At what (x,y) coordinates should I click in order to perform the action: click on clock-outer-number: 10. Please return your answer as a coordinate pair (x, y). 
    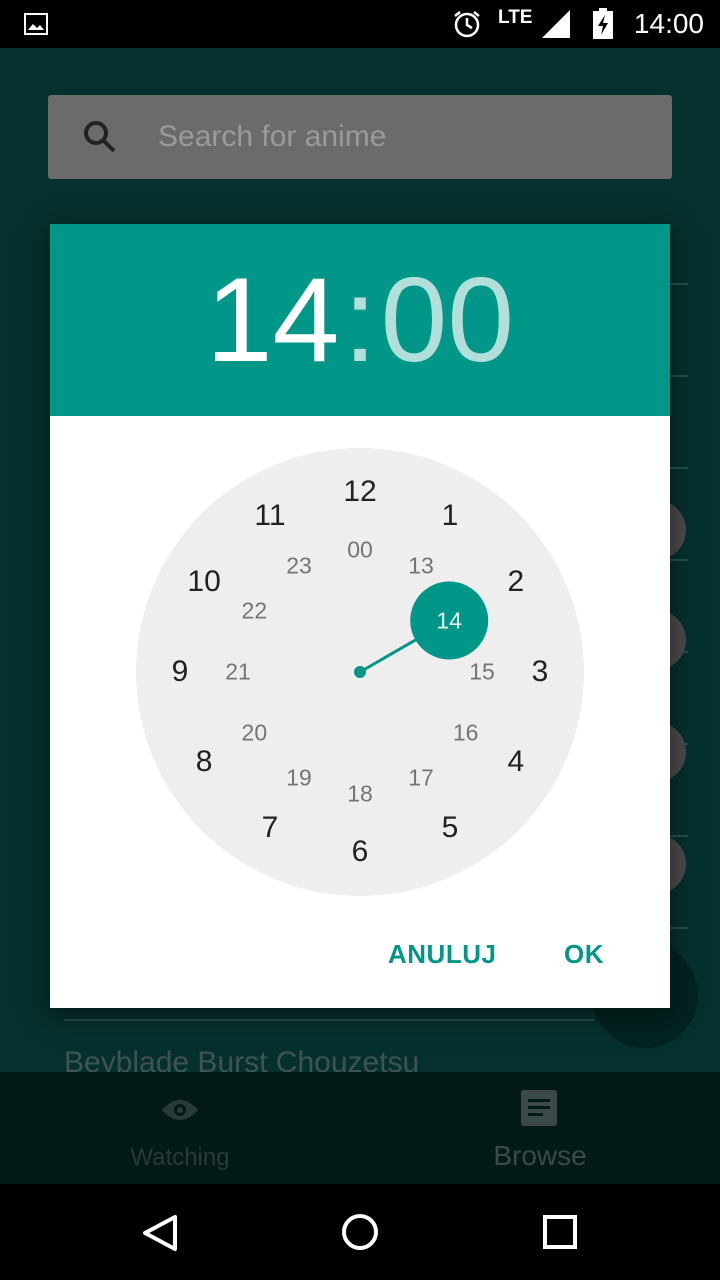
    Looking at the image, I should click on (203, 582).